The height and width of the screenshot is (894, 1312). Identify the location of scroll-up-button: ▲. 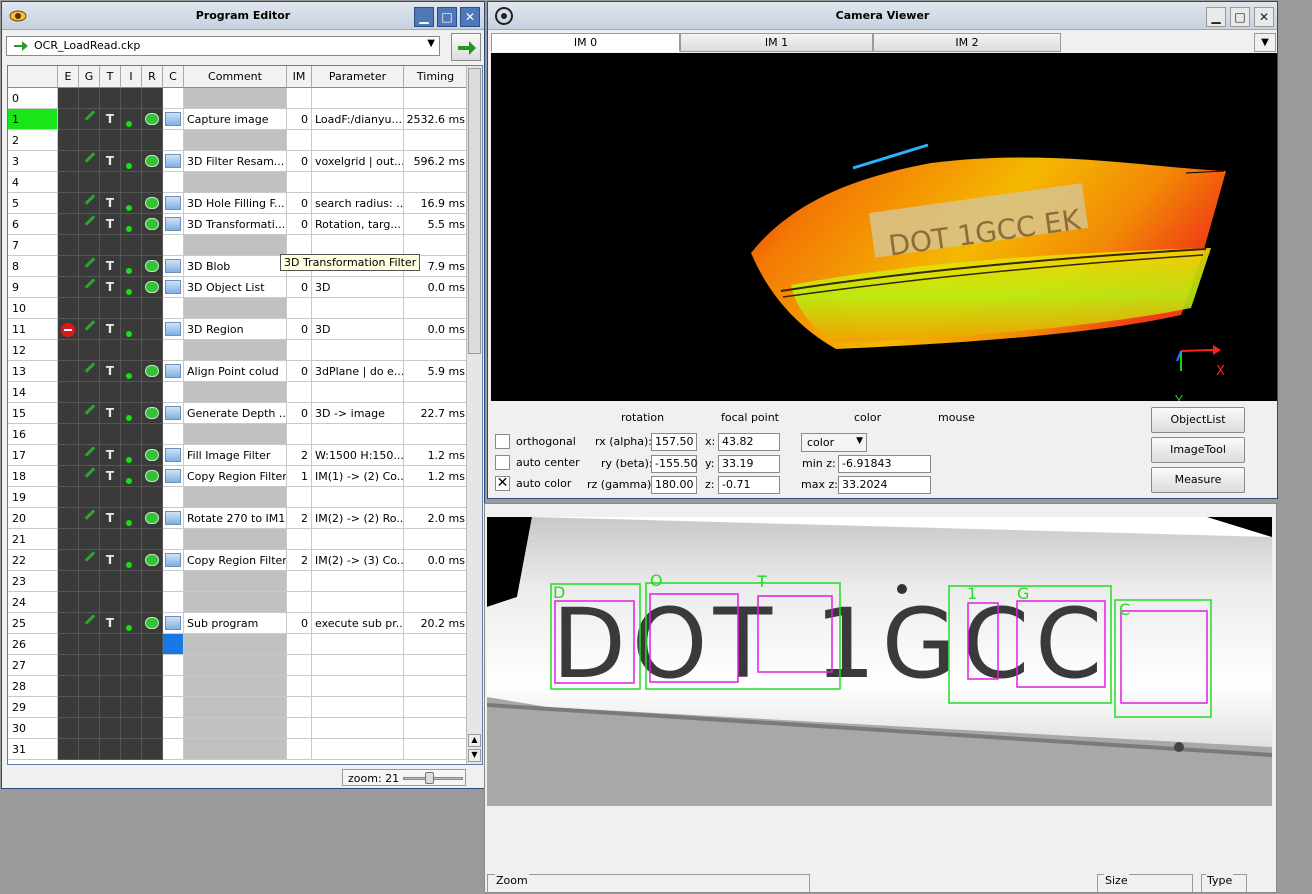
(474, 740).